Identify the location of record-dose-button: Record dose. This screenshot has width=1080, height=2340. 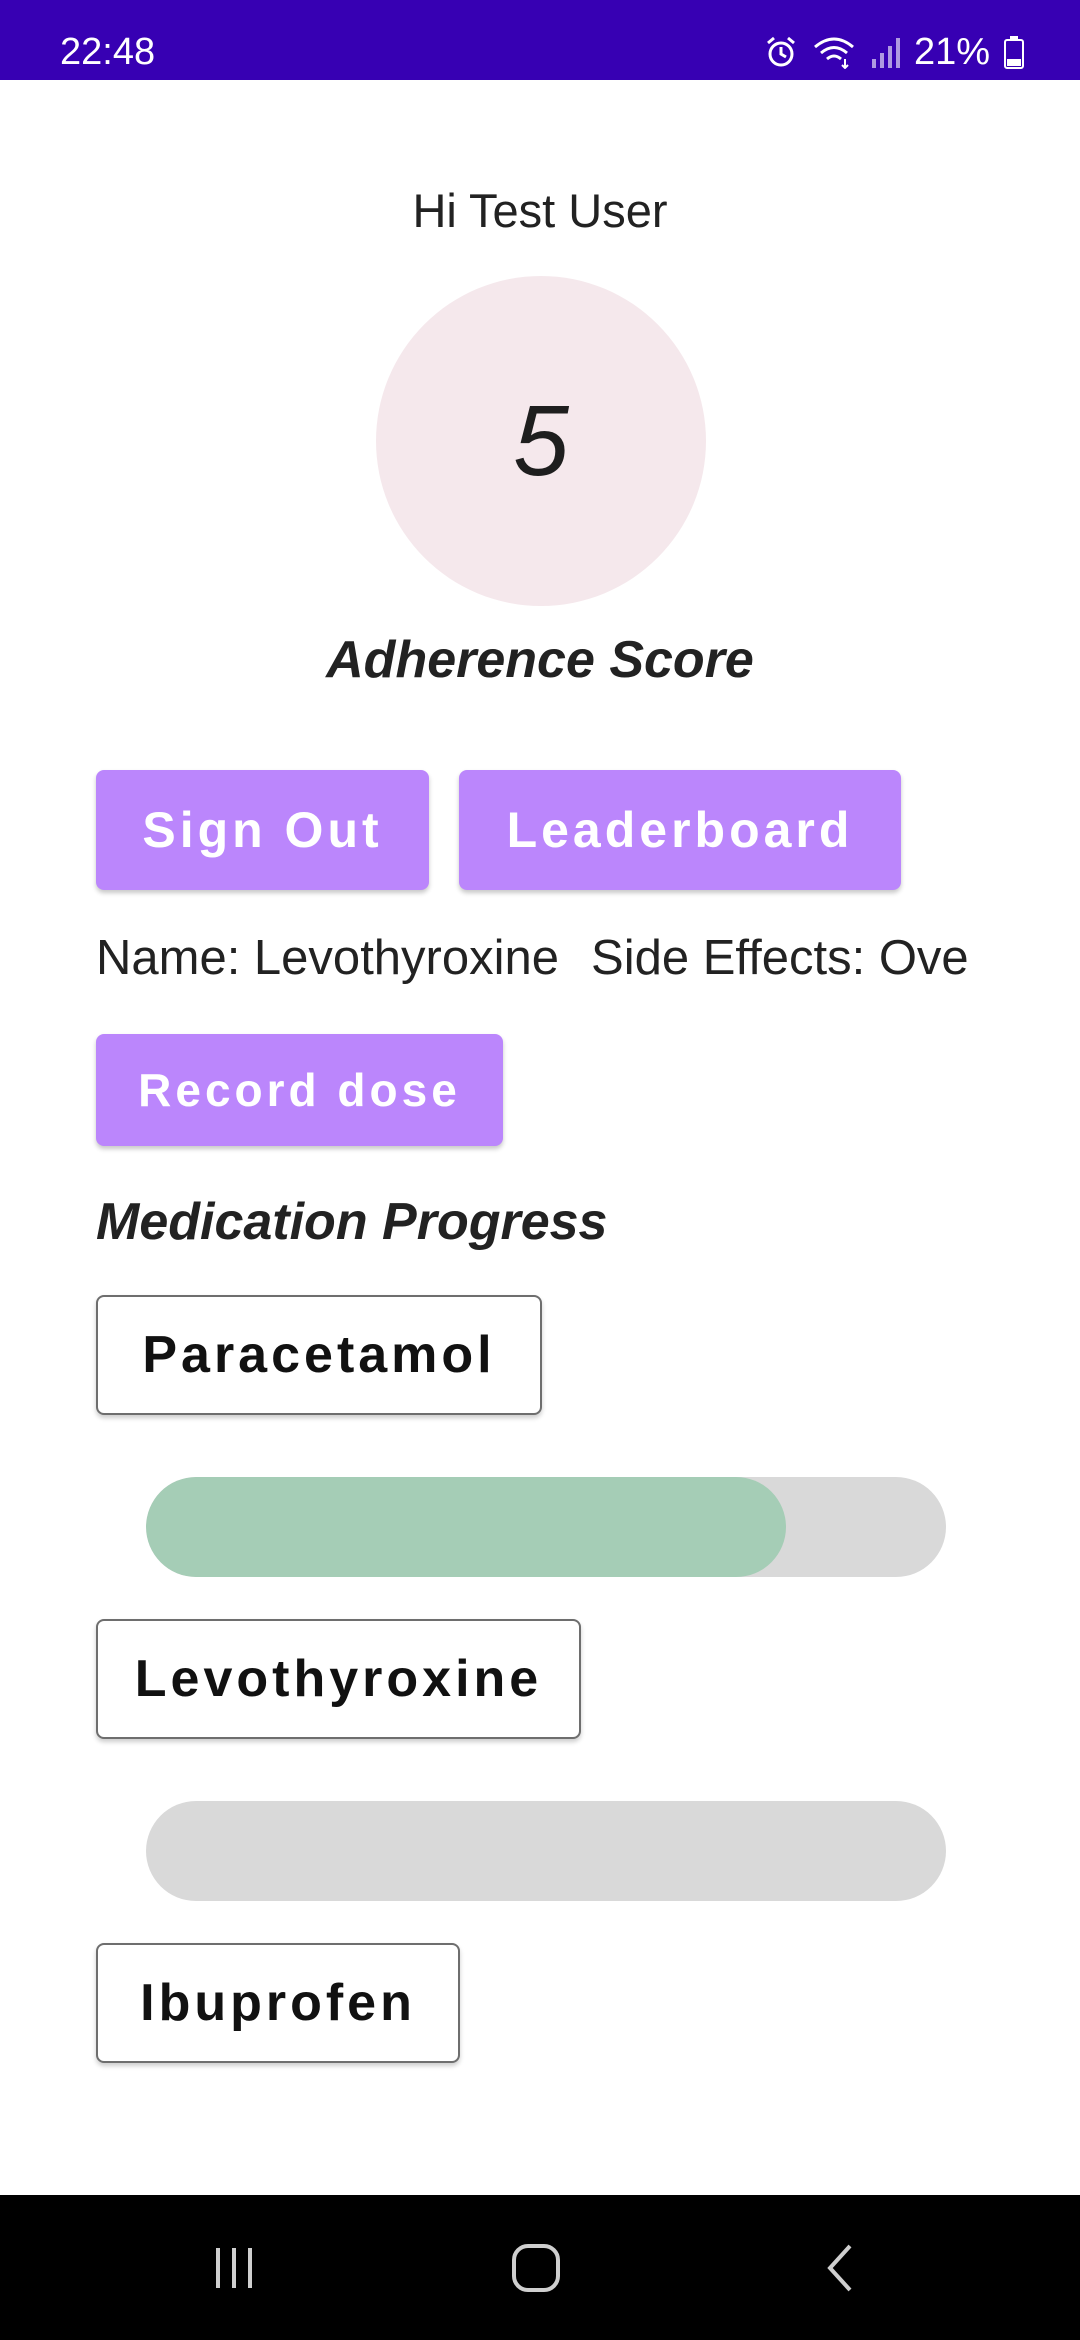
(299, 1090).